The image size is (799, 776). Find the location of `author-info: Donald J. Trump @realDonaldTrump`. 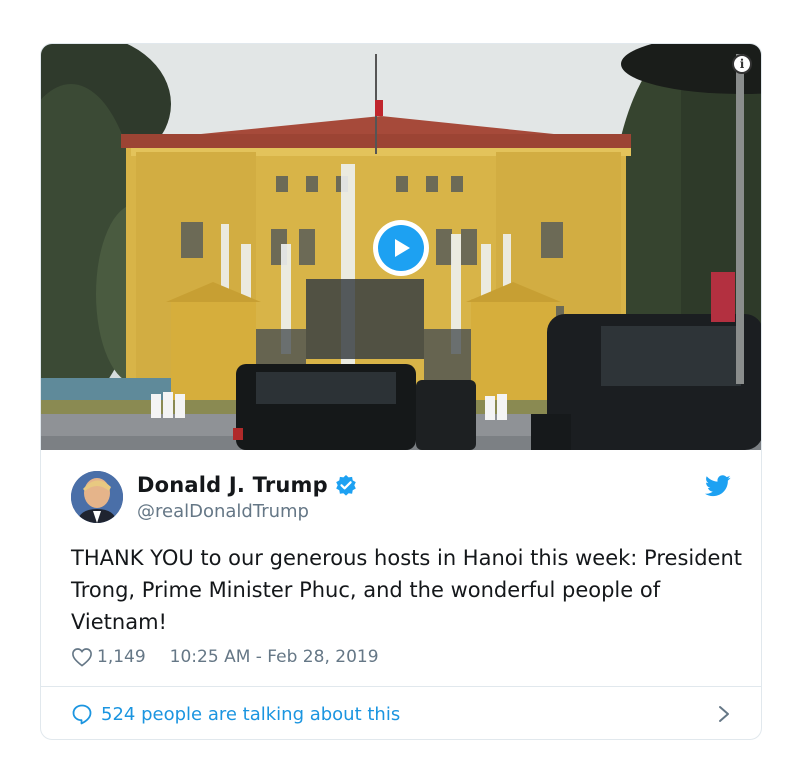

author-info: Donald J. Trump @realDonaldTrump is located at coordinates (247, 496).